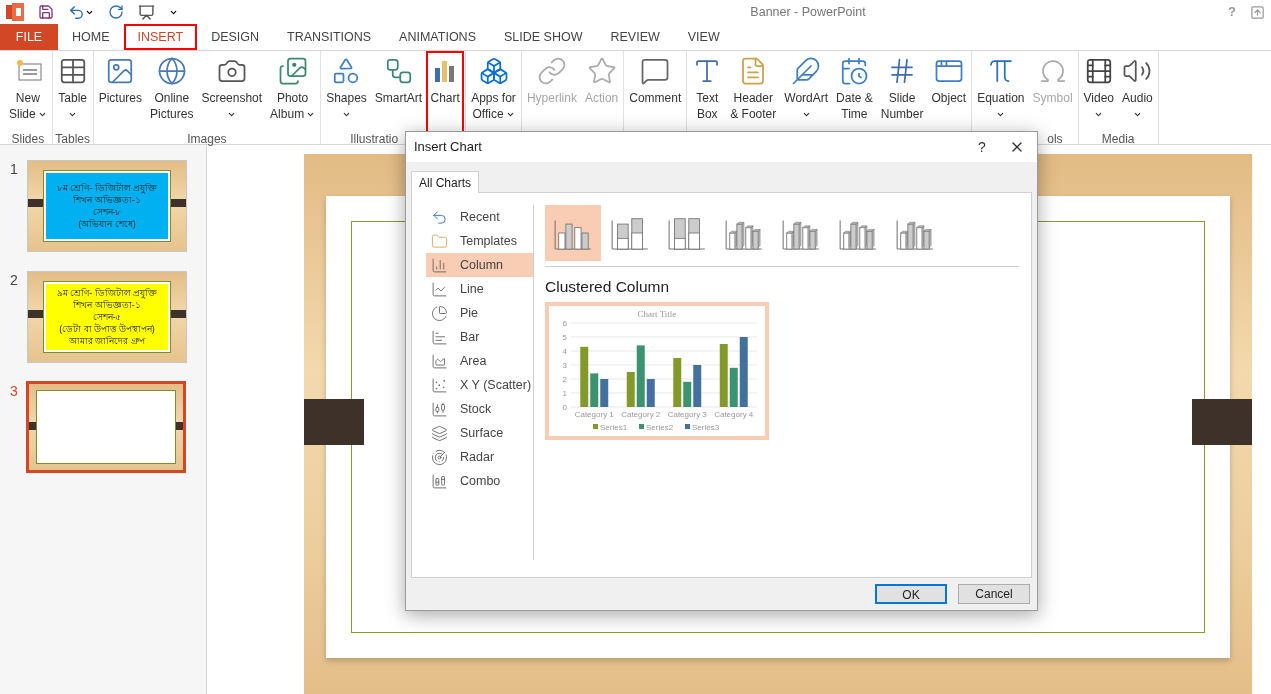 The height and width of the screenshot is (694, 1271). Describe the element at coordinates (445, 182) in the screenshot. I see `dialog-tab: All Charts` at that location.